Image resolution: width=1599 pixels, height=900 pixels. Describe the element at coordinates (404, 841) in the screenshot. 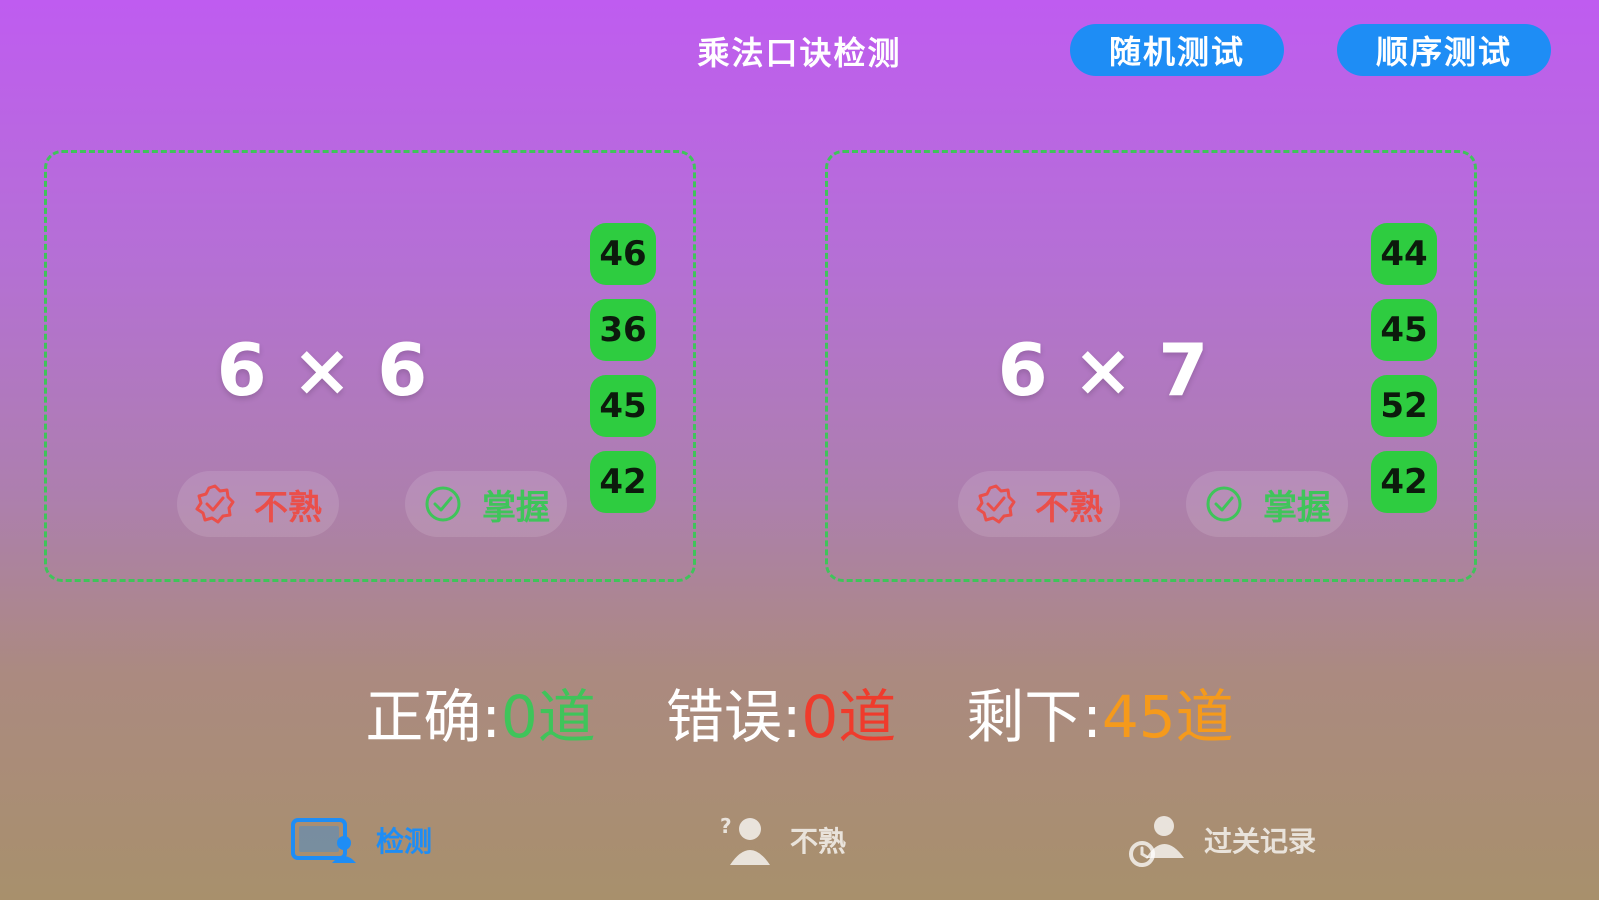

I see `tab-check-label: 检测` at that location.